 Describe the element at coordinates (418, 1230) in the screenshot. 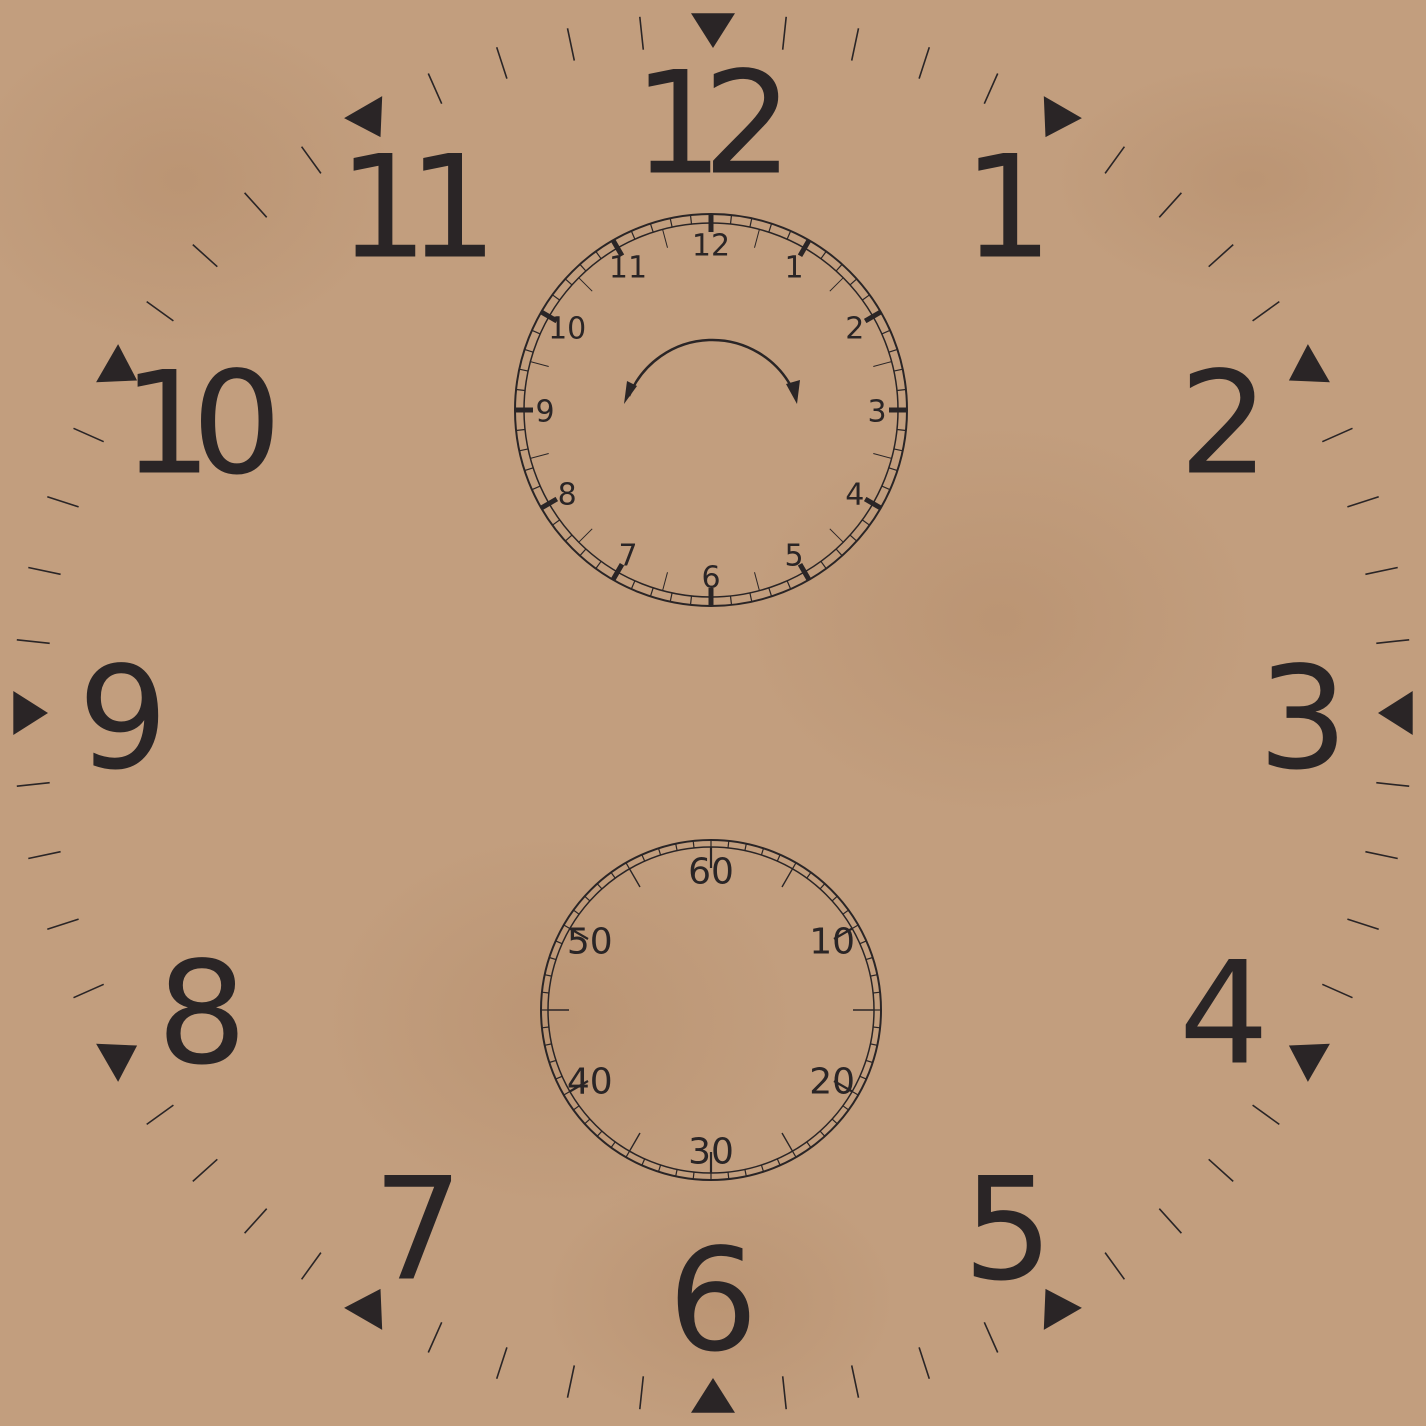

I see `main-numeral-7: 7` at that location.